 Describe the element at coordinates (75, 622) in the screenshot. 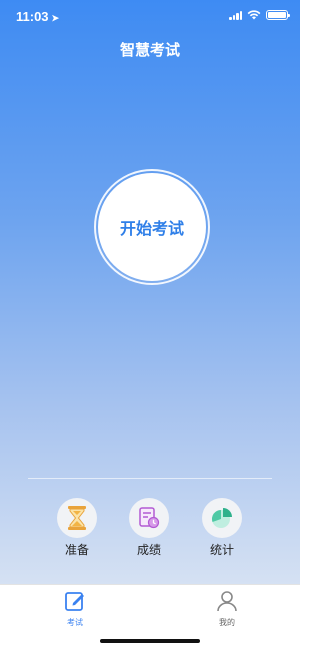

I see `tab-exam-label: 考试` at that location.